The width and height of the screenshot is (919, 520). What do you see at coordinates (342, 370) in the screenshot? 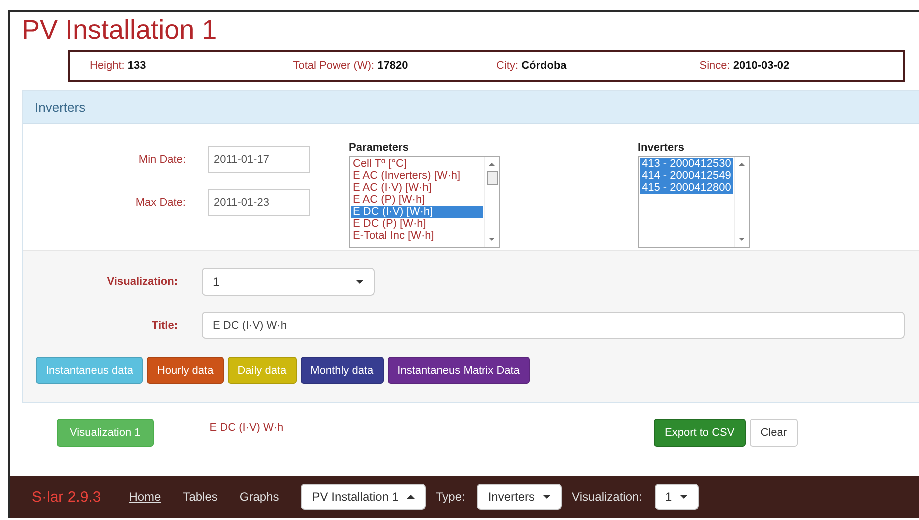
I see `data-type-button: Monthly data` at bounding box center [342, 370].